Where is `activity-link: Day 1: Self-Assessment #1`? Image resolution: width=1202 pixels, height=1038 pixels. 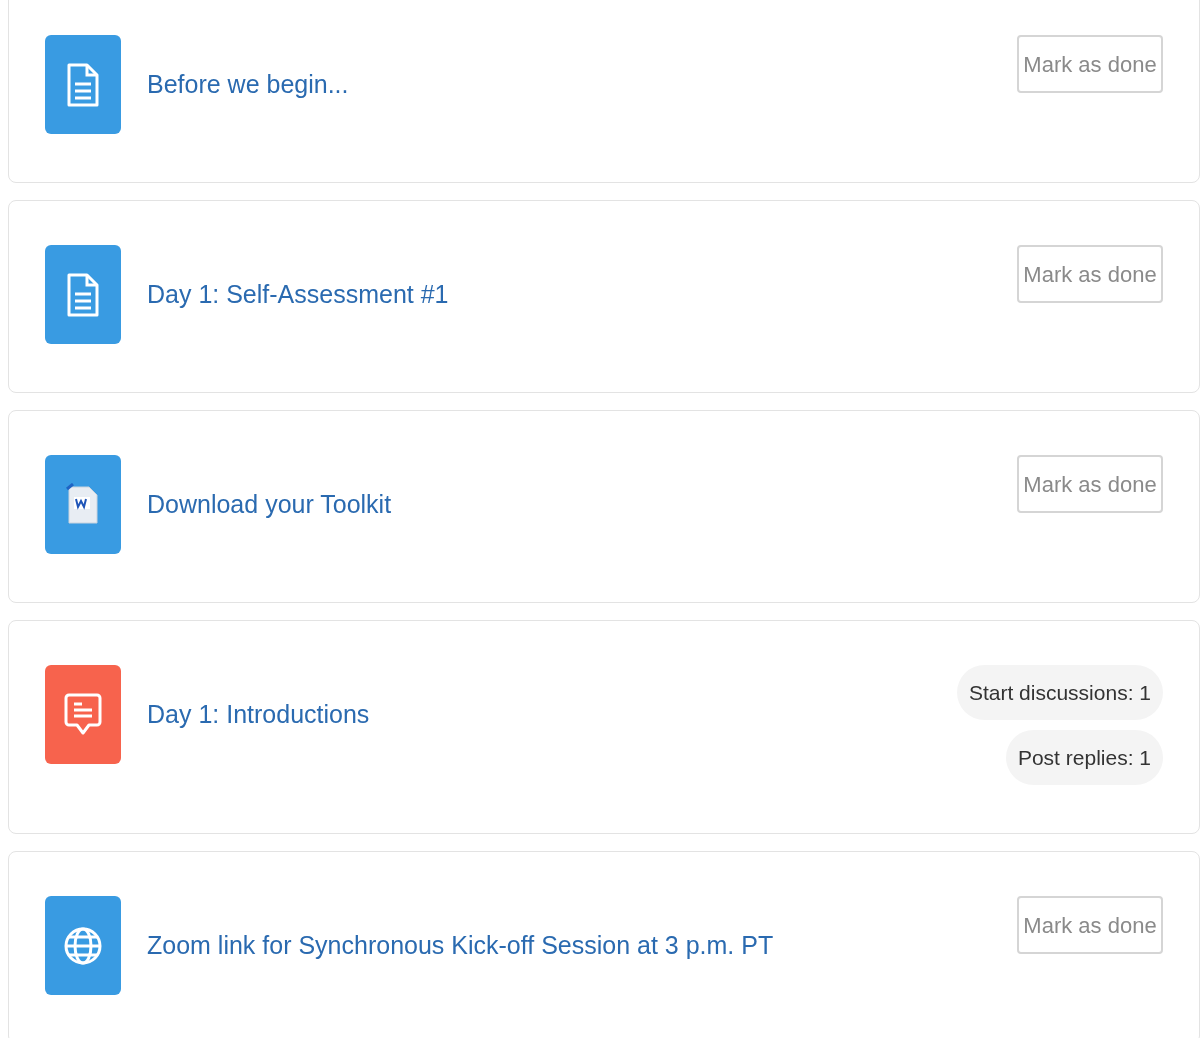
activity-link: Day 1: Self-Assessment #1 is located at coordinates (298, 294).